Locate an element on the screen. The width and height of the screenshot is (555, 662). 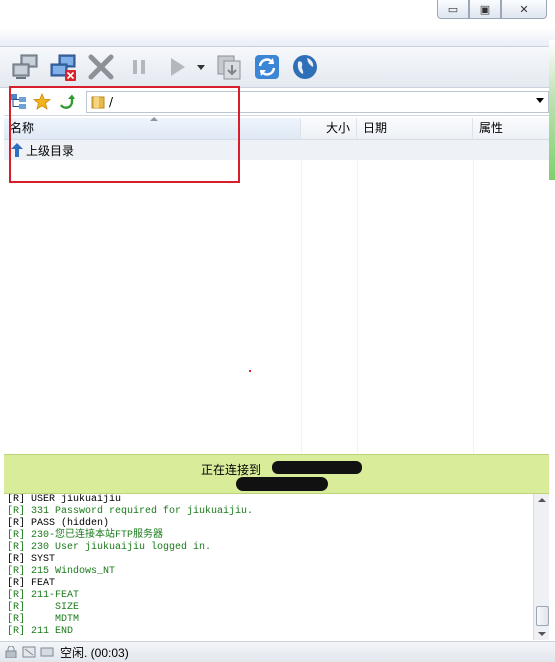
pause-icon is located at coordinates (139, 67).